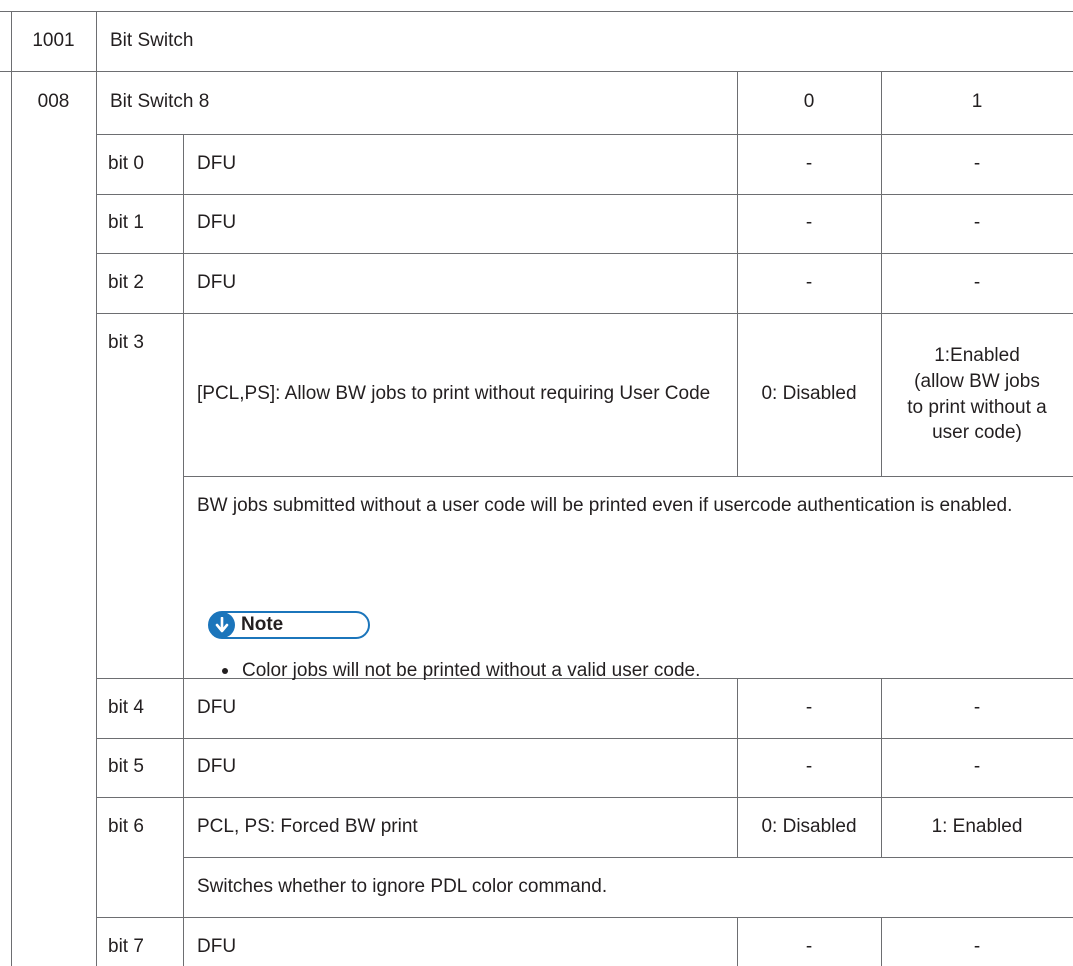 Image resolution: width=1073 pixels, height=966 pixels. Describe the element at coordinates (225, 671) in the screenshot. I see `bullet-icon` at that location.